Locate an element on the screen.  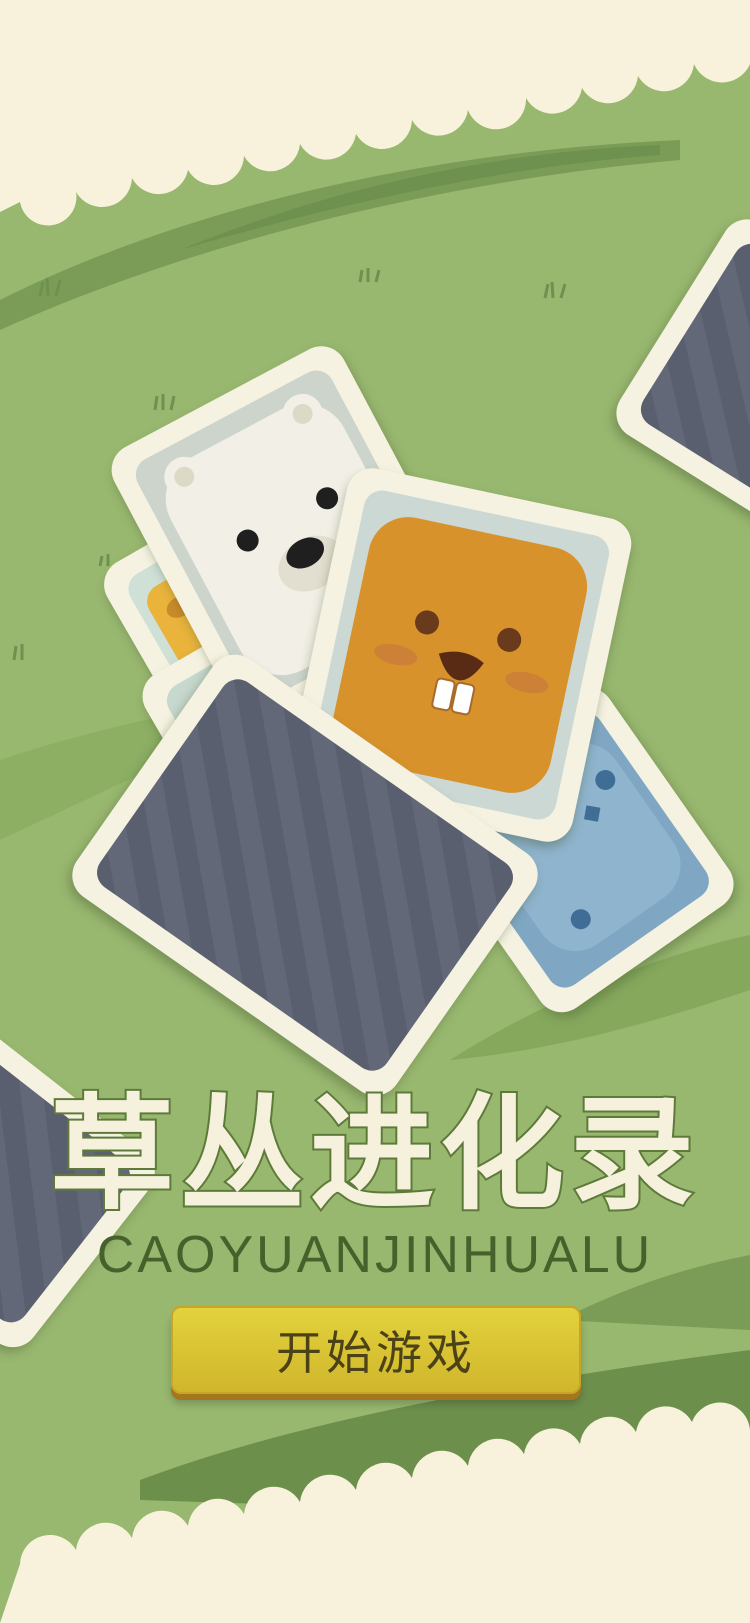
start-game-button: 开始游戏 is located at coordinates (376, 1350).